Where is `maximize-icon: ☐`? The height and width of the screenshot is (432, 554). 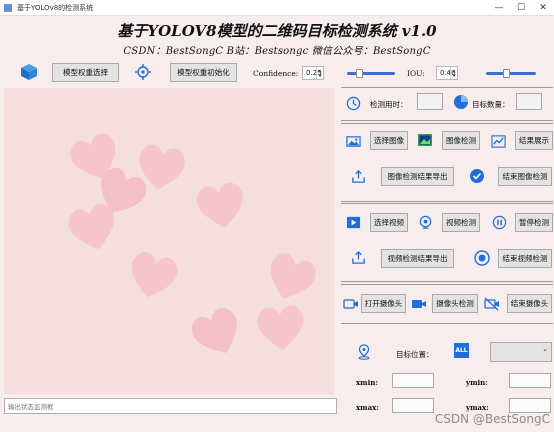 maximize-icon: ☐ is located at coordinates (521, 8).